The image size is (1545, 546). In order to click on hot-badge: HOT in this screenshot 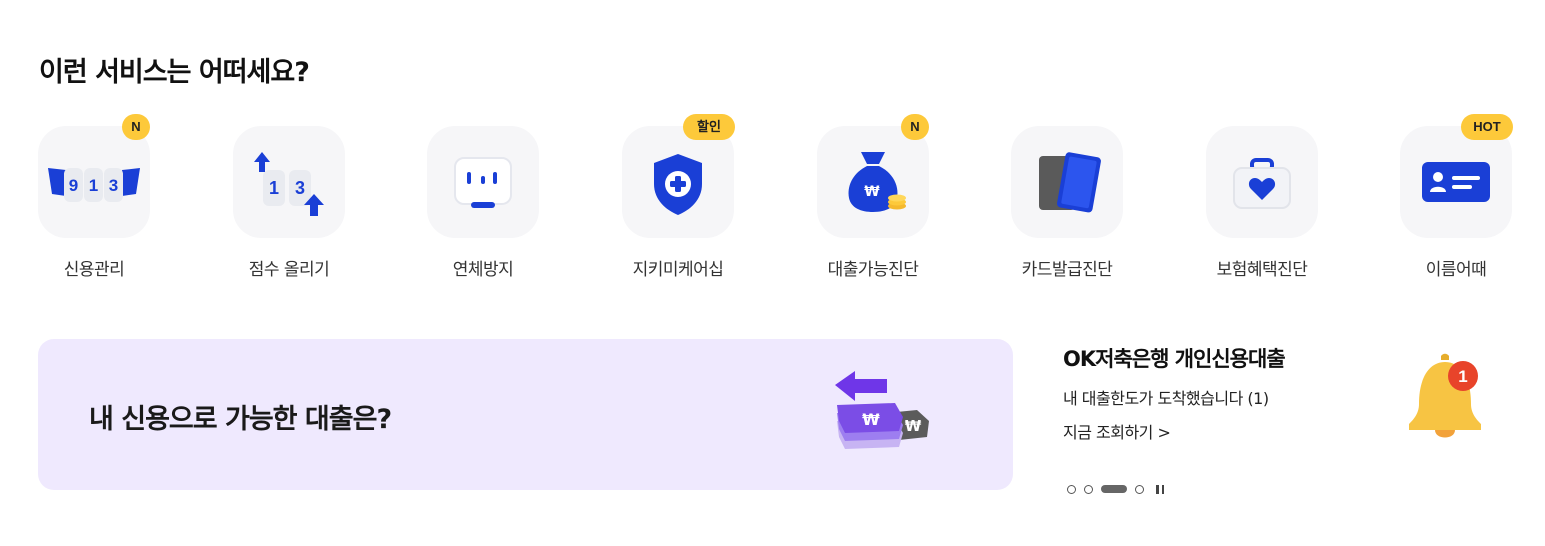, I will do `click(1487, 127)`.